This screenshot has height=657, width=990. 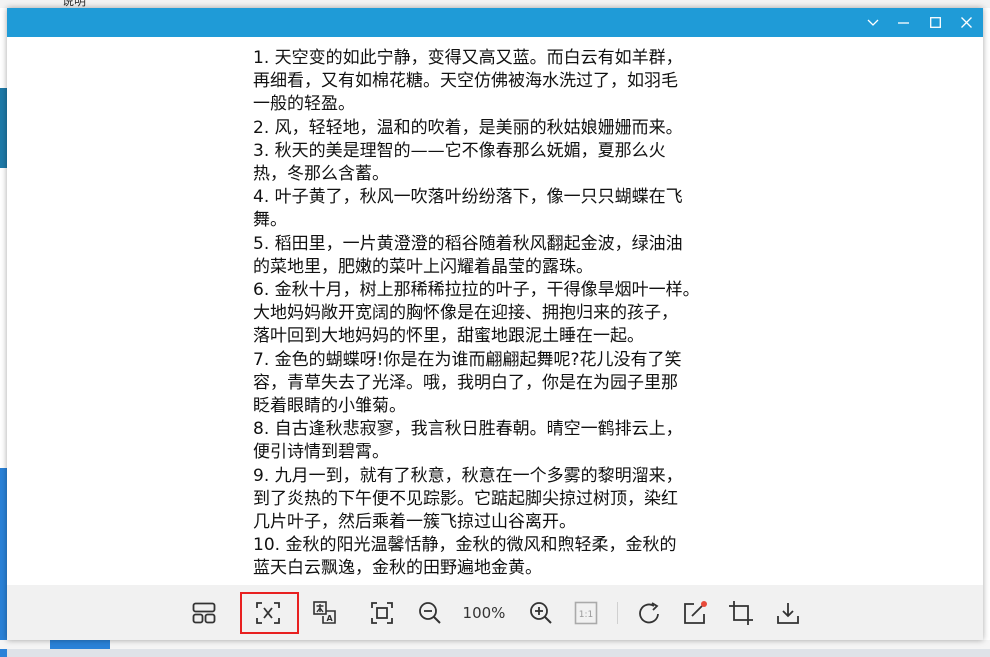 I want to click on text-extract-icon, so click(x=268, y=613).